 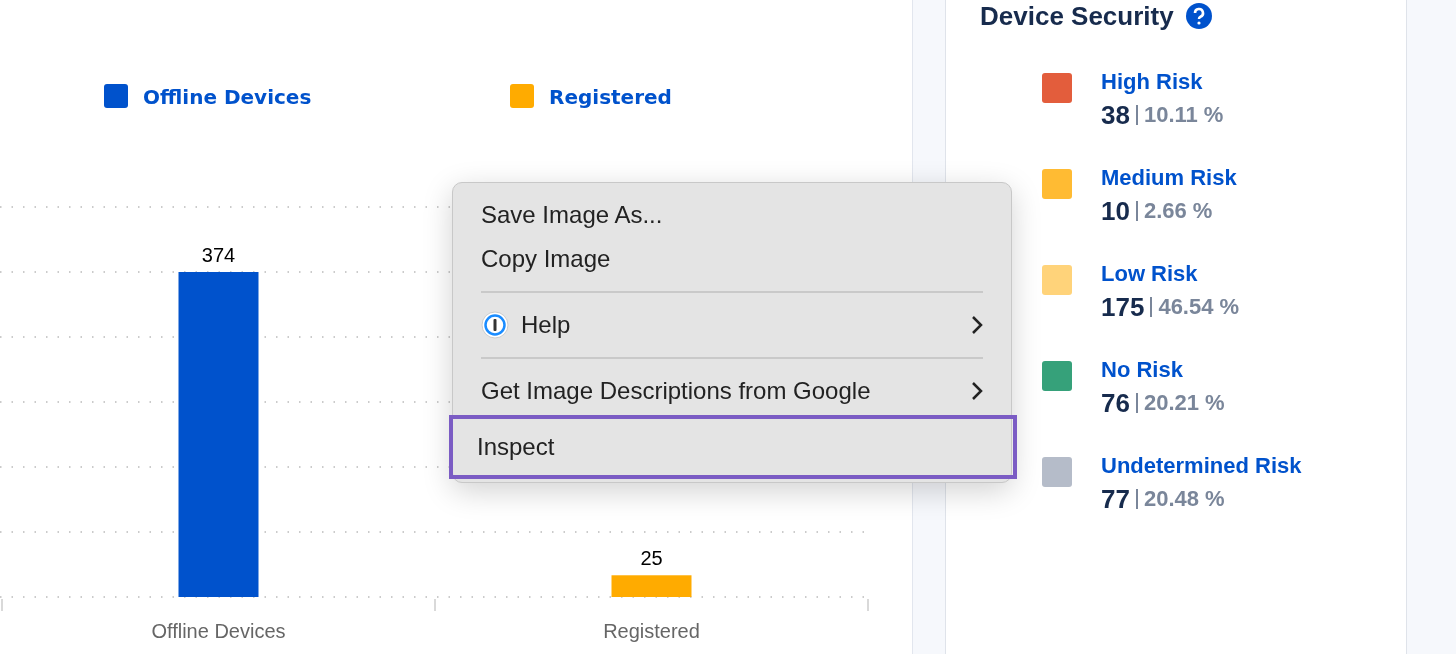 I want to click on menu-item: Inspect, so click(x=733, y=447).